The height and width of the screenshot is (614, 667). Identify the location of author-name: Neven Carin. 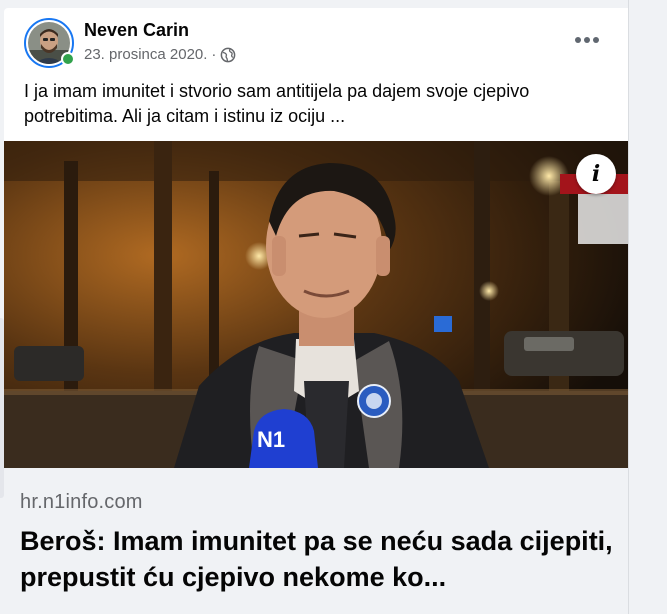
(136, 30).